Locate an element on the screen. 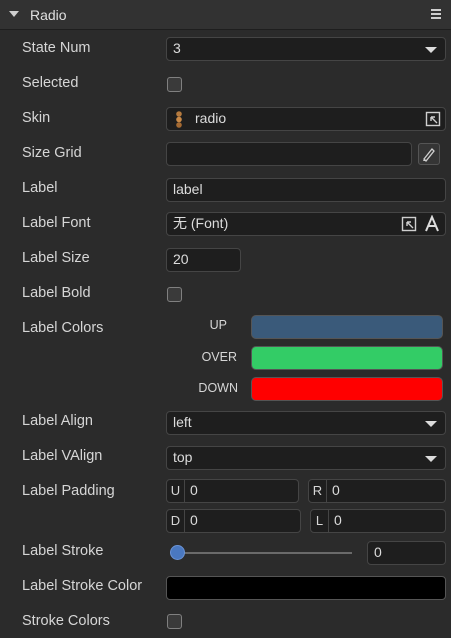 This screenshot has height=638, width=451. label-align-select: left is located at coordinates (306, 423).